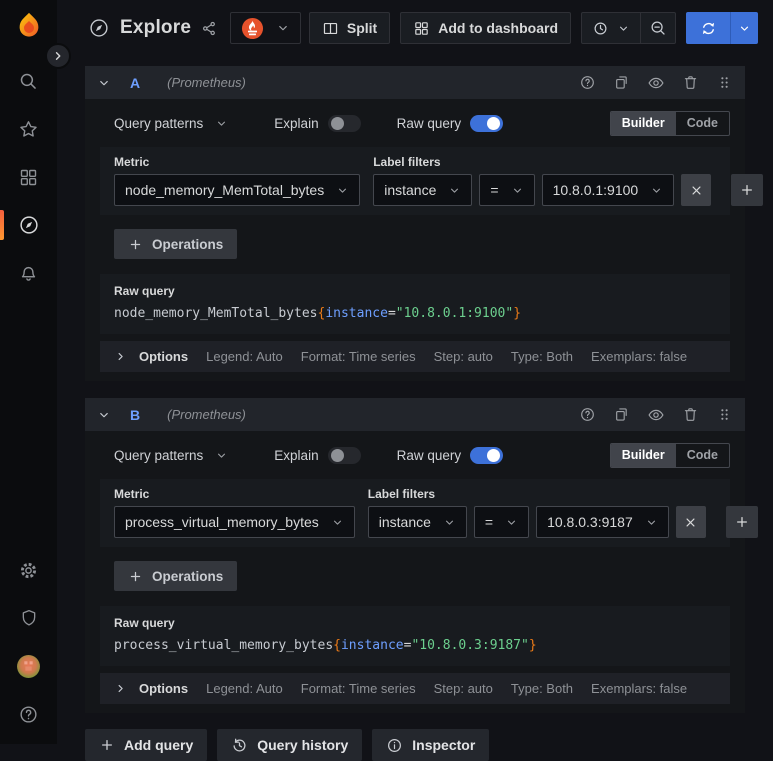 This screenshot has width=773, height=761. What do you see at coordinates (146, 745) in the screenshot?
I see `add-query-button: Add query` at bounding box center [146, 745].